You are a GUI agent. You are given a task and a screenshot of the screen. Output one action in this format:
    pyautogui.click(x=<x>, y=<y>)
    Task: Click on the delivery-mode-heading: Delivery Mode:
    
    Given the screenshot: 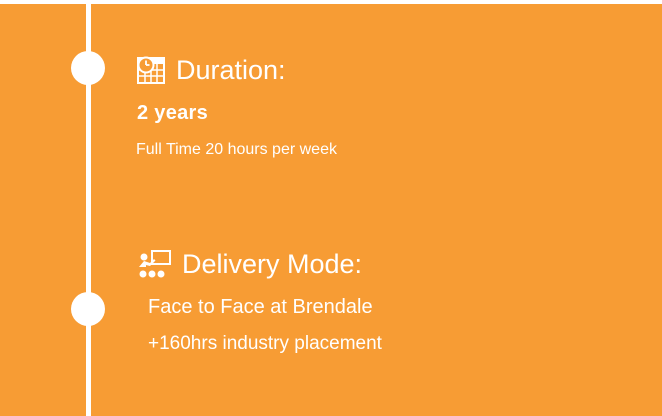 What is the action you would take?
    pyautogui.click(x=250, y=264)
    